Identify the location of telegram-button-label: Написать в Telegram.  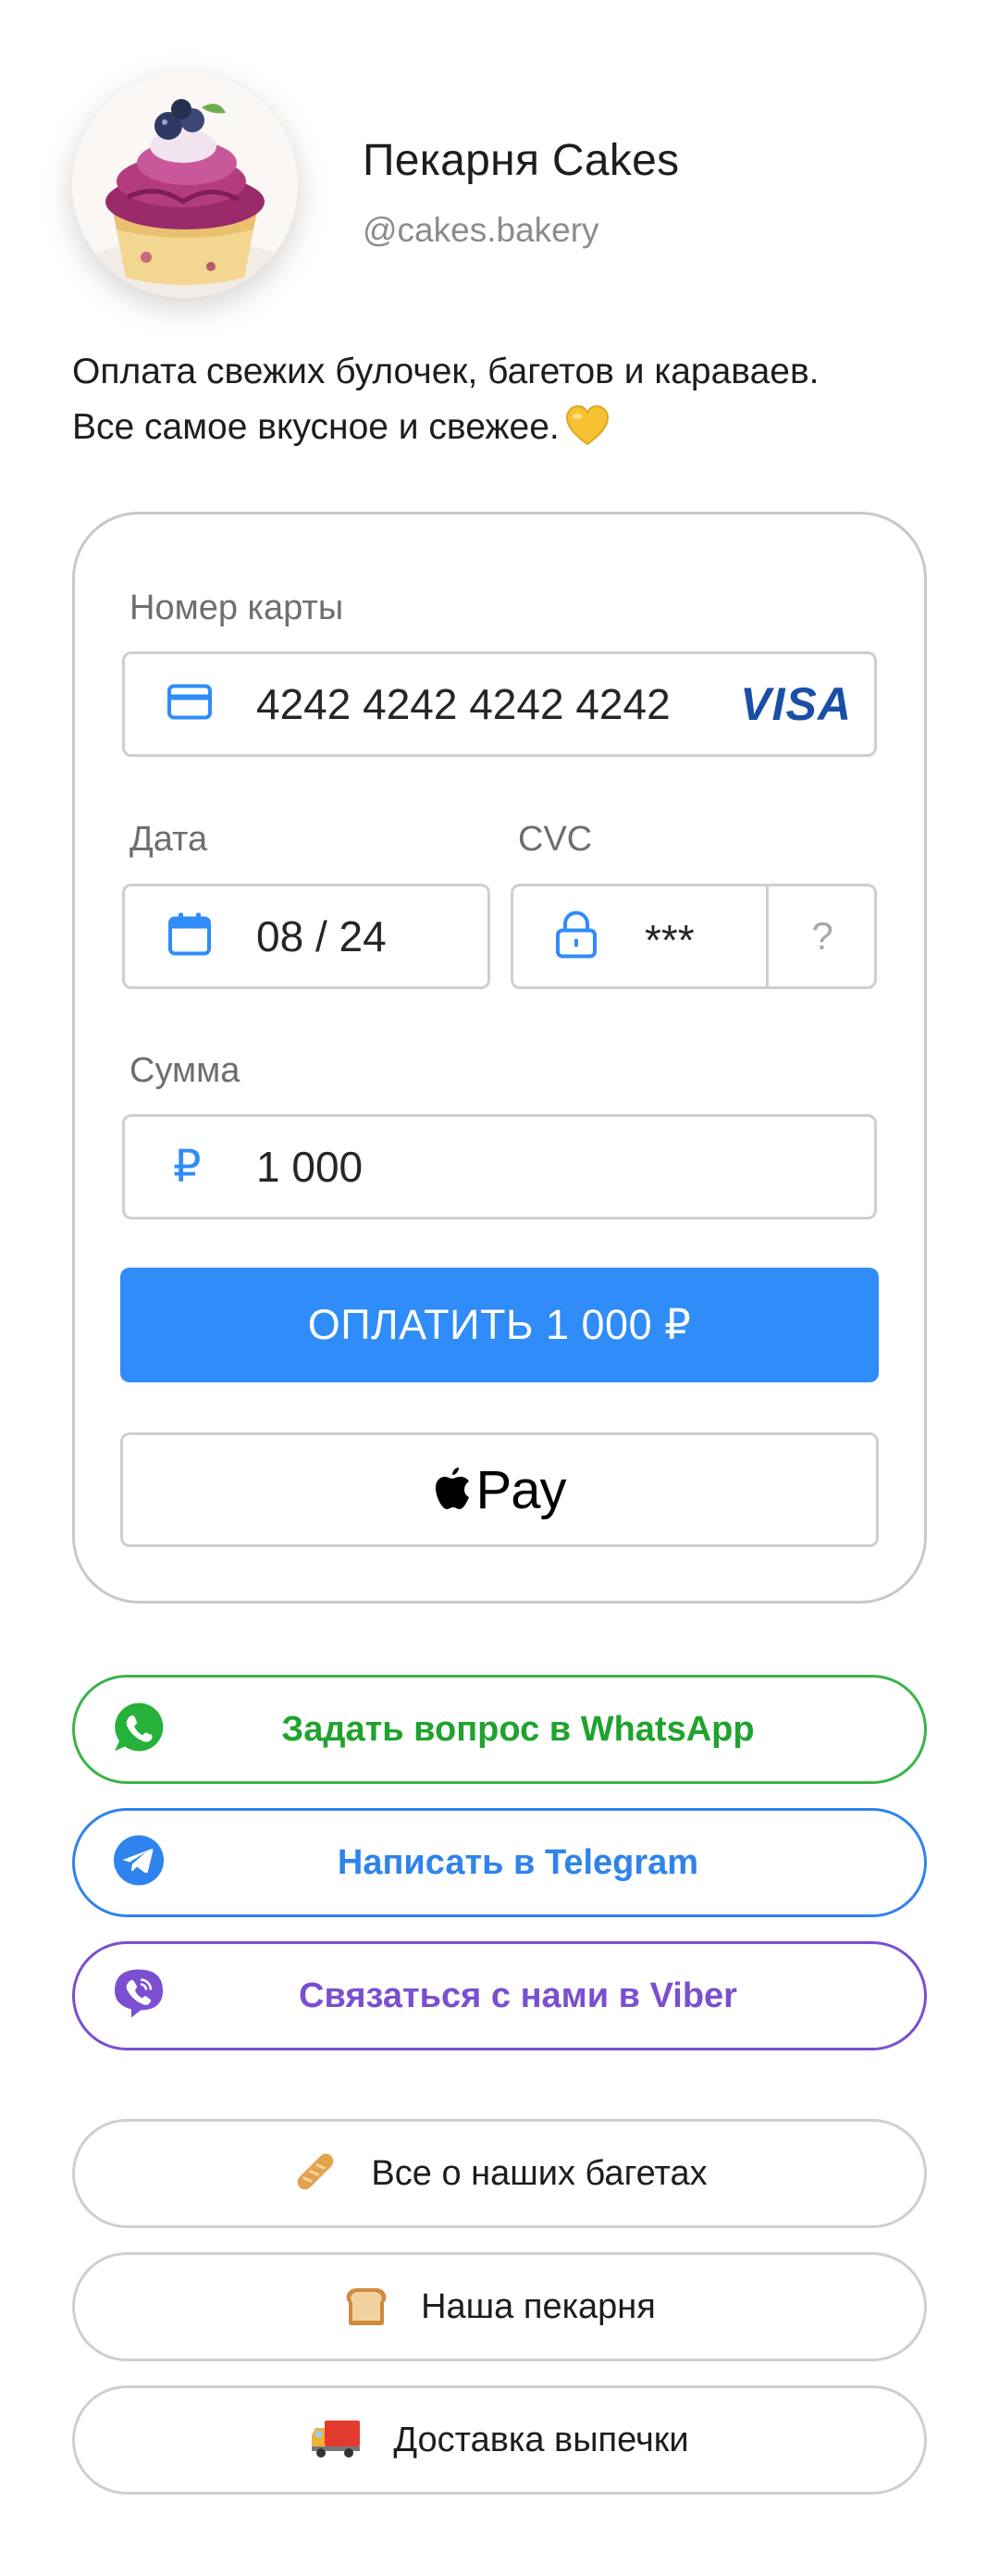
(518, 1863).